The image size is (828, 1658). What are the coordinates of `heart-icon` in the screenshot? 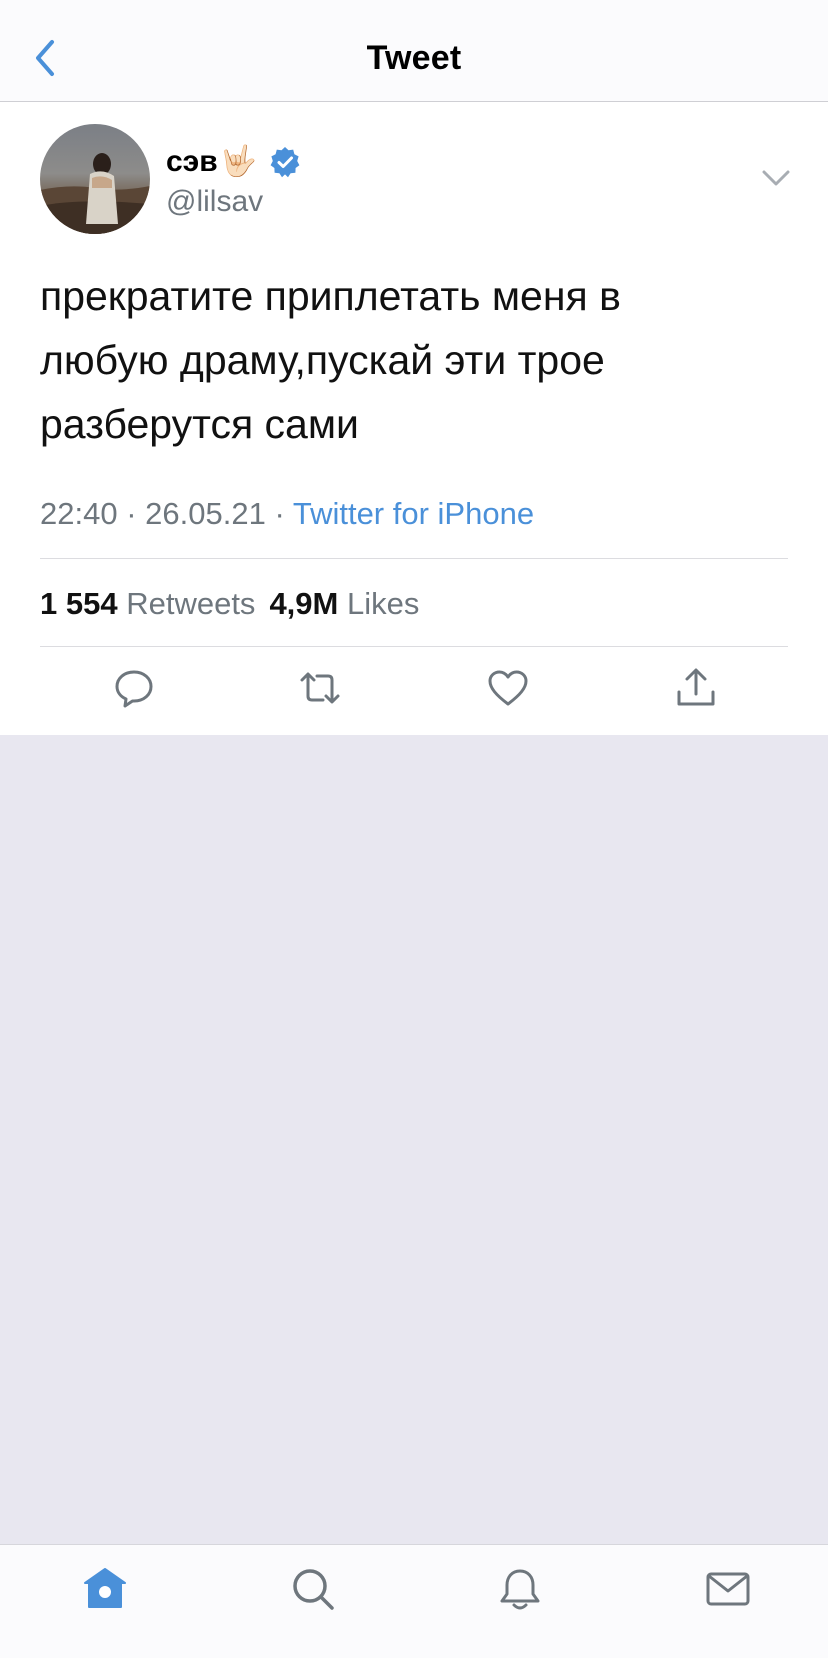 It's located at (508, 688).